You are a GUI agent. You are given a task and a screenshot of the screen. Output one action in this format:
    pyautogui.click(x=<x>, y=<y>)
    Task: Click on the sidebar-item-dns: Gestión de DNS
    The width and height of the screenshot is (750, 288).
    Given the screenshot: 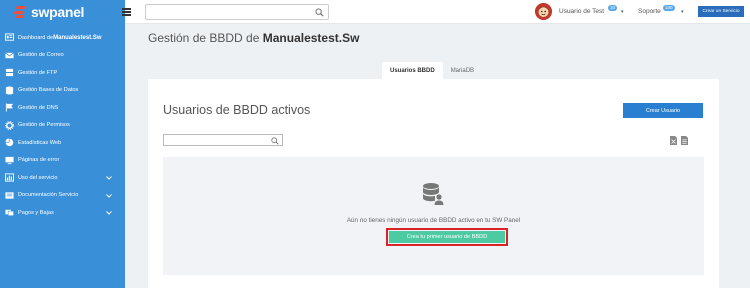 What is the action you would take?
    pyautogui.click(x=62, y=108)
    